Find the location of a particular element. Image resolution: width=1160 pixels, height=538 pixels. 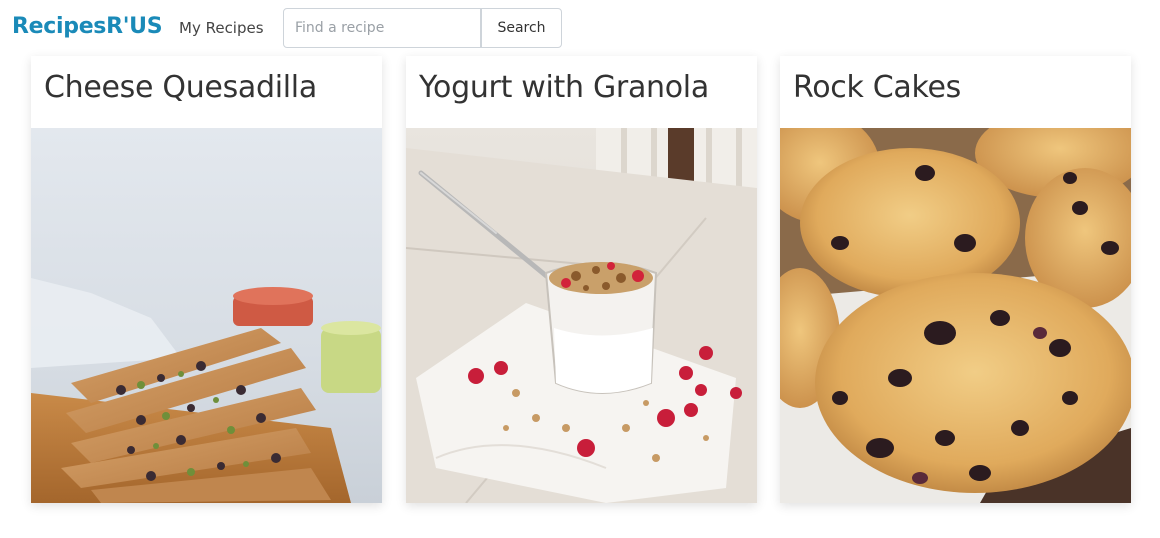

nav-link-my-recipes: My Recipes is located at coordinates (221, 28).